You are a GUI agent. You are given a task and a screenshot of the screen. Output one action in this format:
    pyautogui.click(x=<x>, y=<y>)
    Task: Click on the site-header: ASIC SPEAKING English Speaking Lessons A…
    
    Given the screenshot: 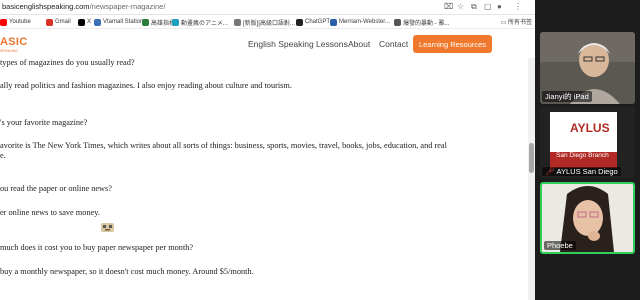 What is the action you would take?
    pyautogui.click(x=267, y=44)
    